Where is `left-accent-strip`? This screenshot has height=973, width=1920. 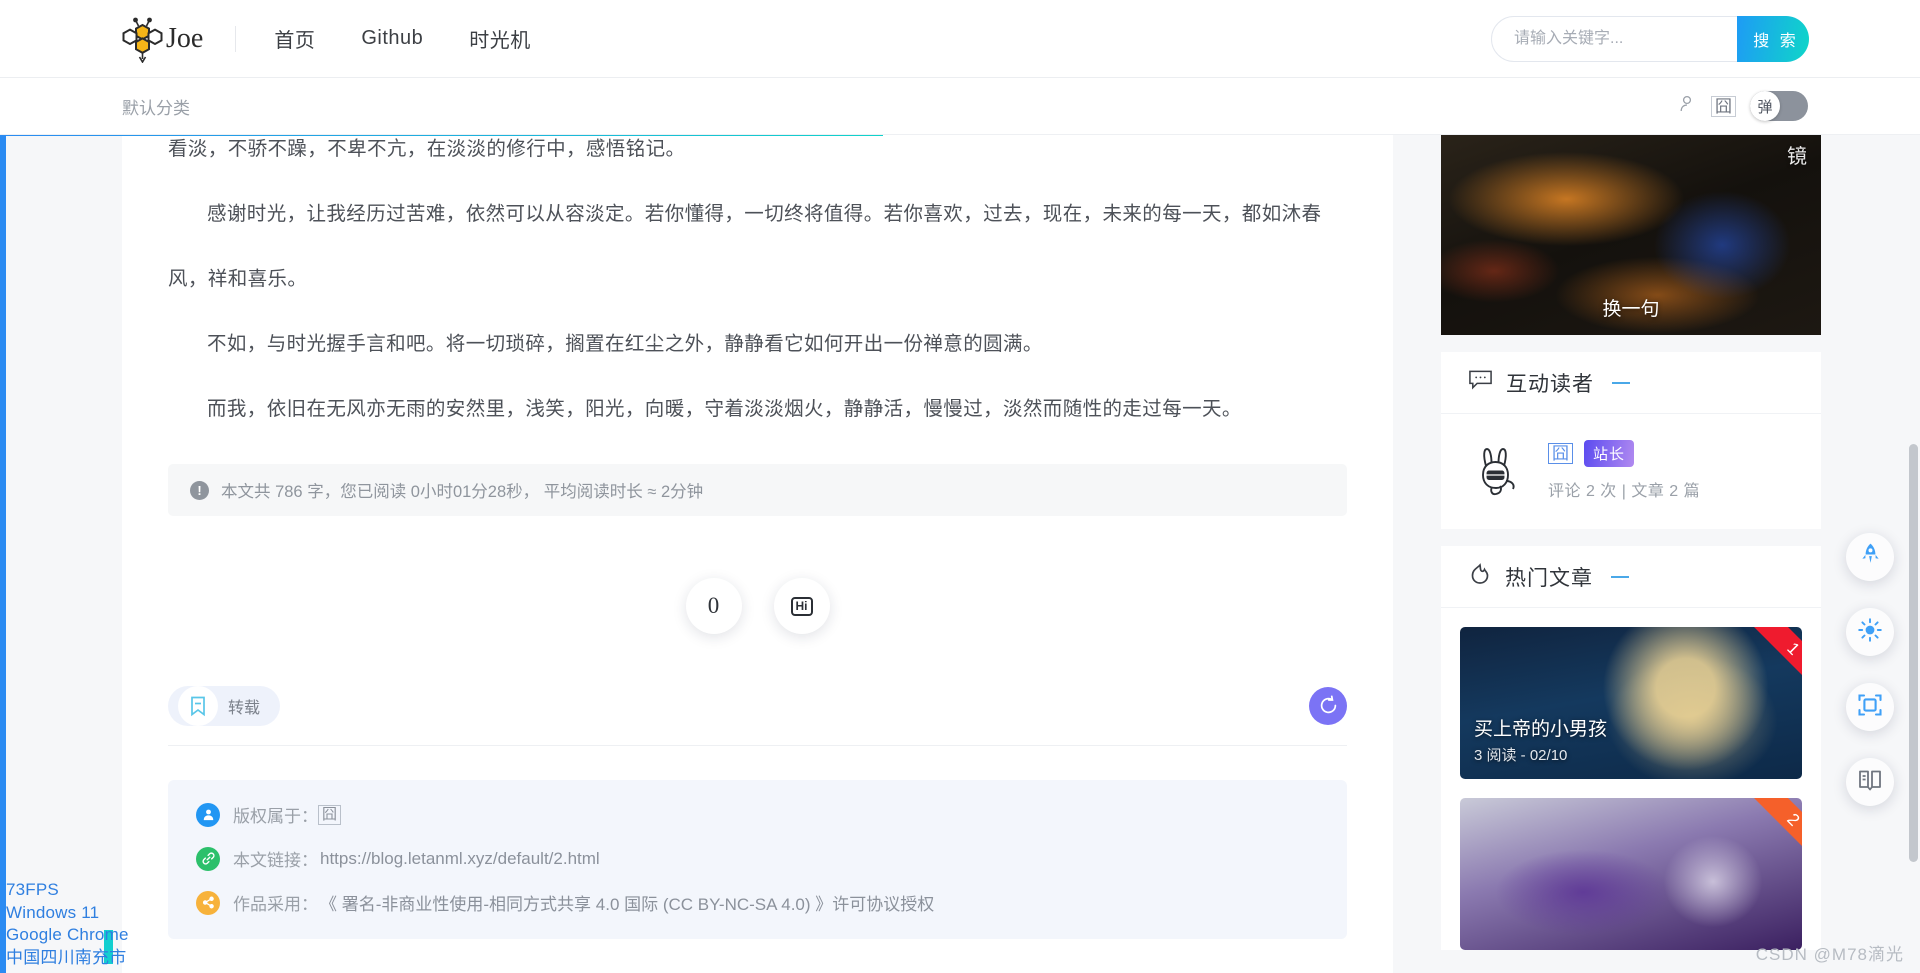 left-accent-strip is located at coordinates (3, 554).